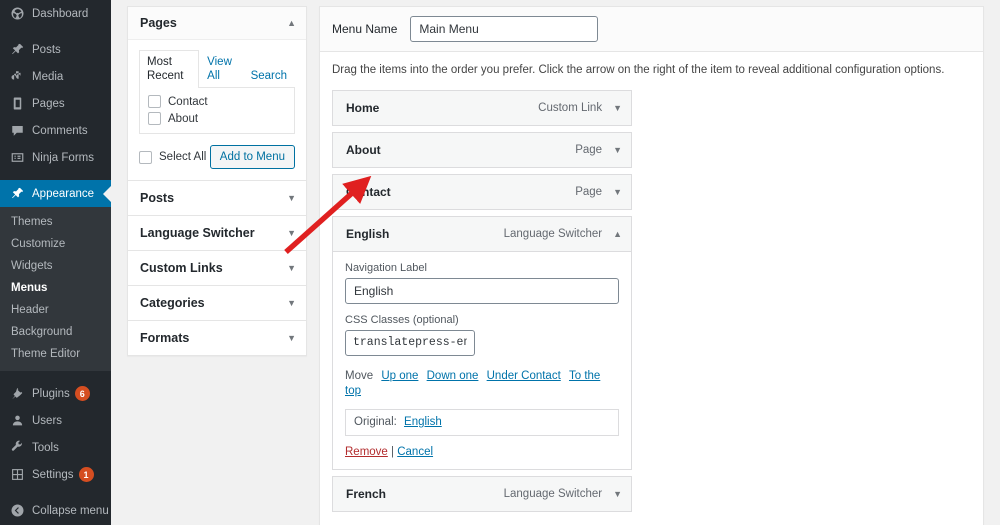 This screenshot has height=525, width=1000. Describe the element at coordinates (17, 448) in the screenshot. I see `wrench-icon` at that location.